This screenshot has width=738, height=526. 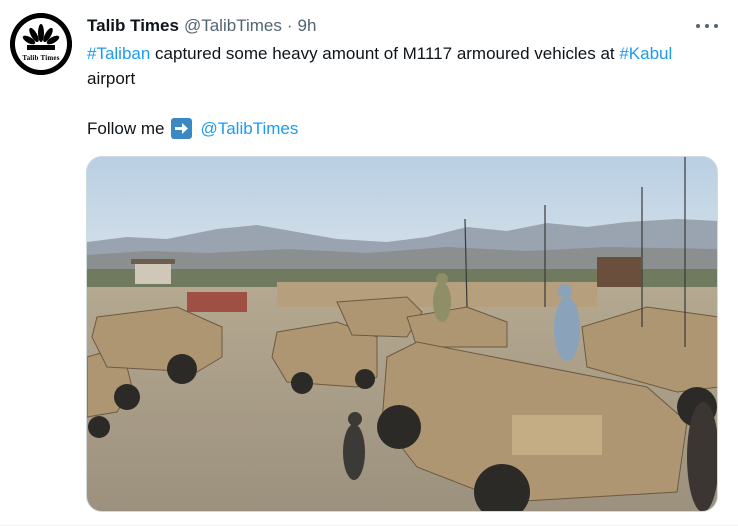 What do you see at coordinates (111, 78) in the screenshot?
I see `tweet-text-part: airport` at bounding box center [111, 78].